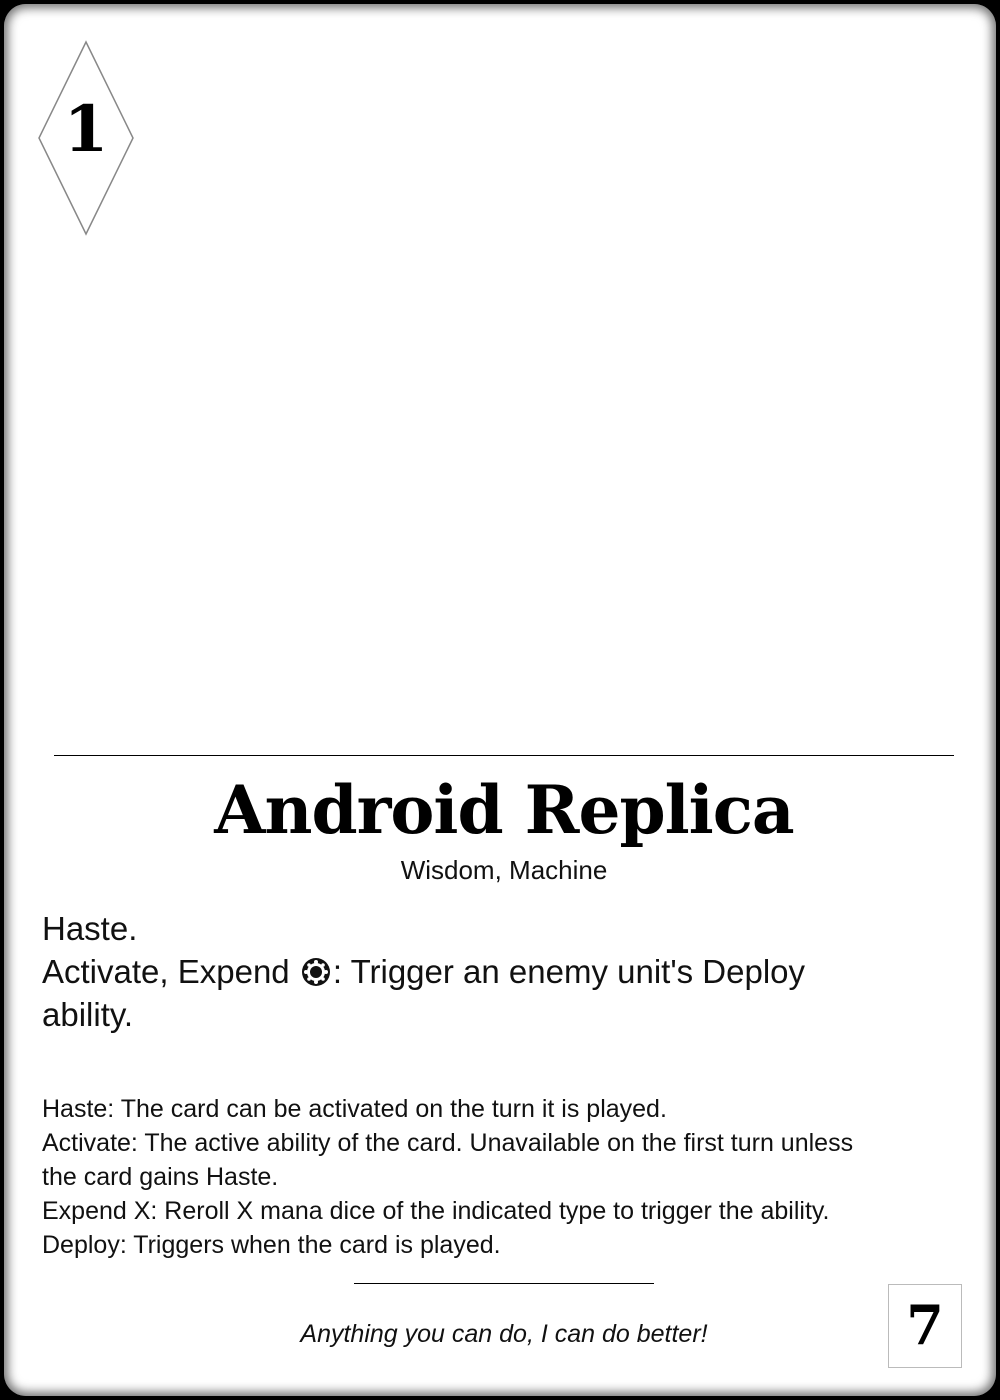 Image resolution: width=1000 pixels, height=1400 pixels. I want to click on ability-activate-prefix: Activate, Expend, so click(166, 971).